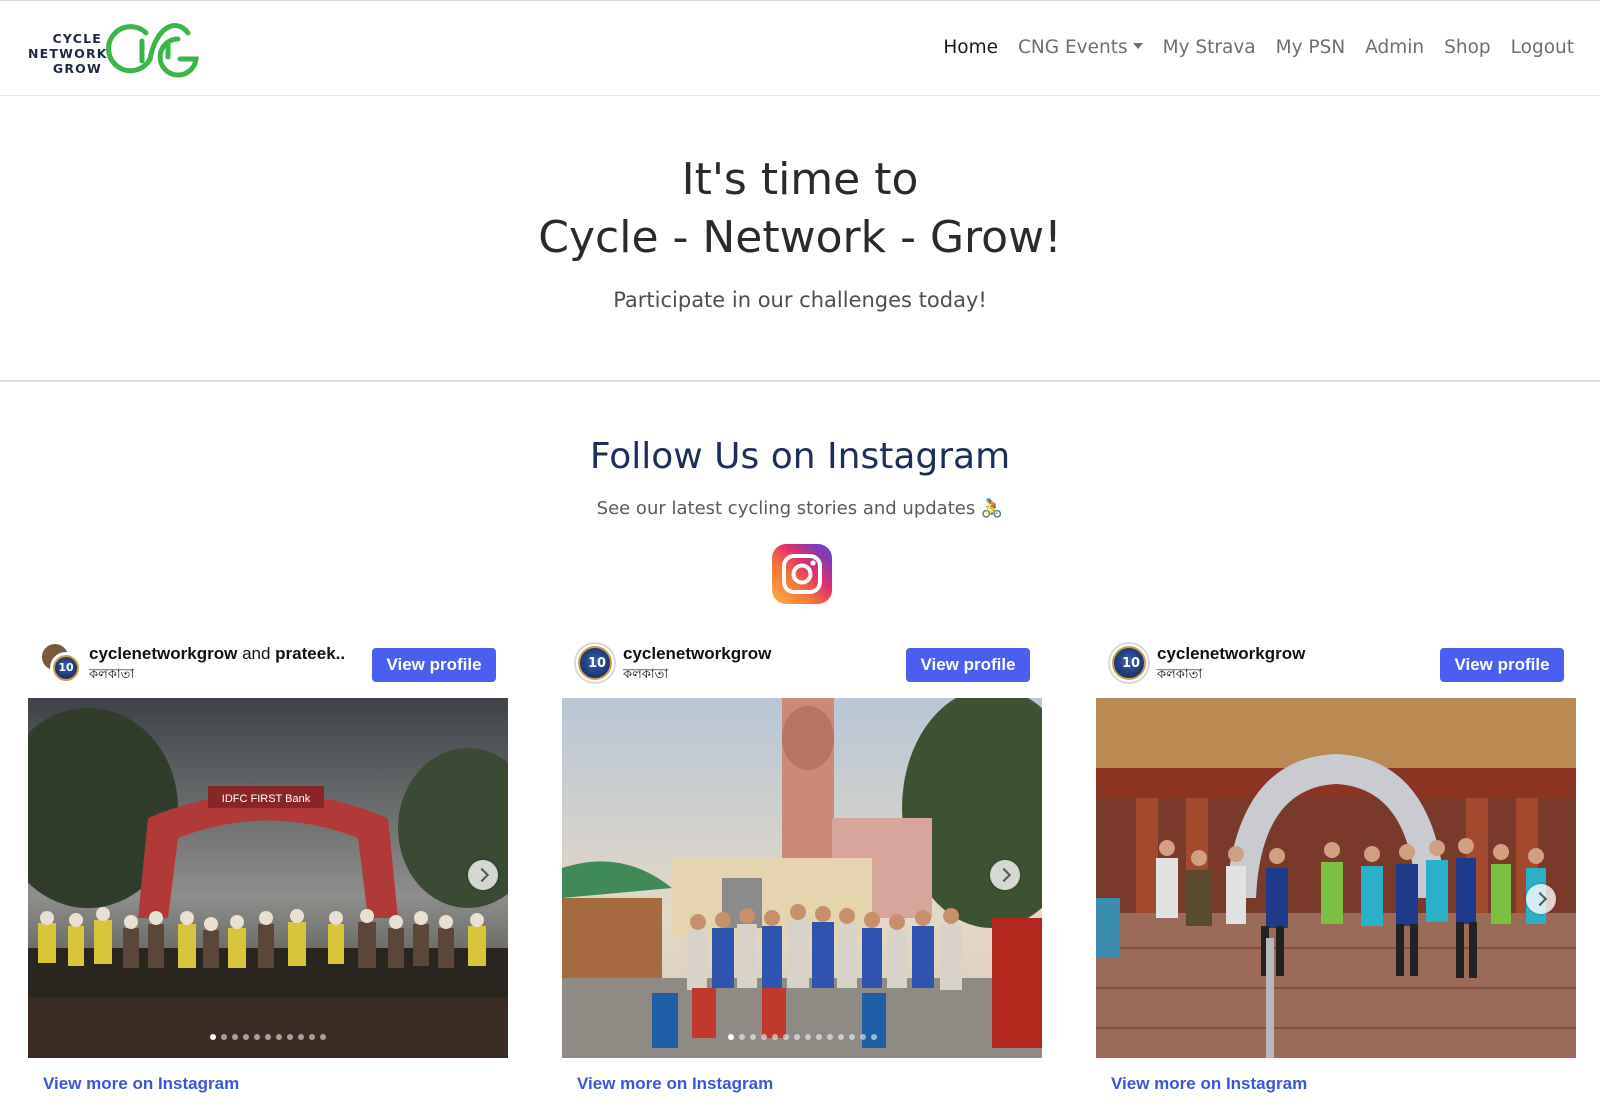 Image resolution: width=1600 pixels, height=1108 pixels. Describe the element at coordinates (1467, 48) in the screenshot. I see `nav-shop: Shop` at that location.